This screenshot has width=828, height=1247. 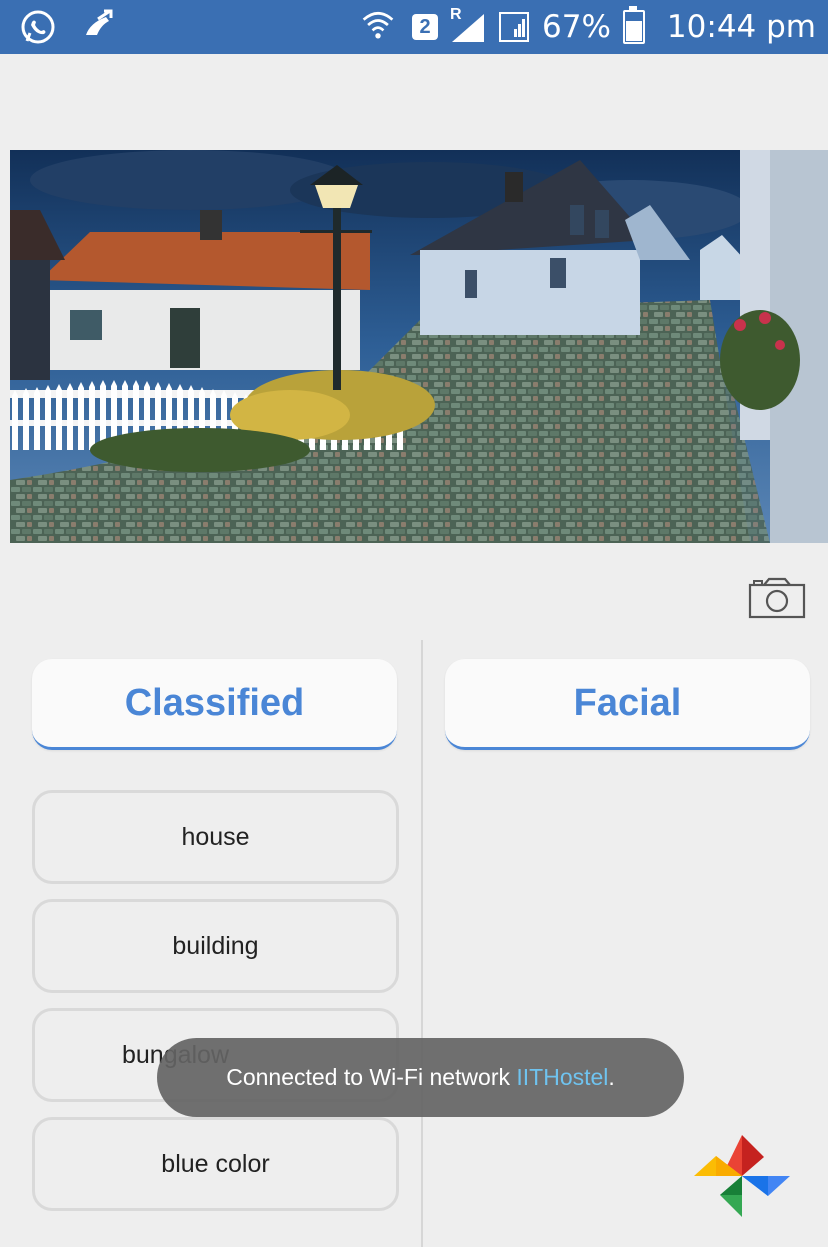 I want to click on result-label: house, so click(x=215, y=836).